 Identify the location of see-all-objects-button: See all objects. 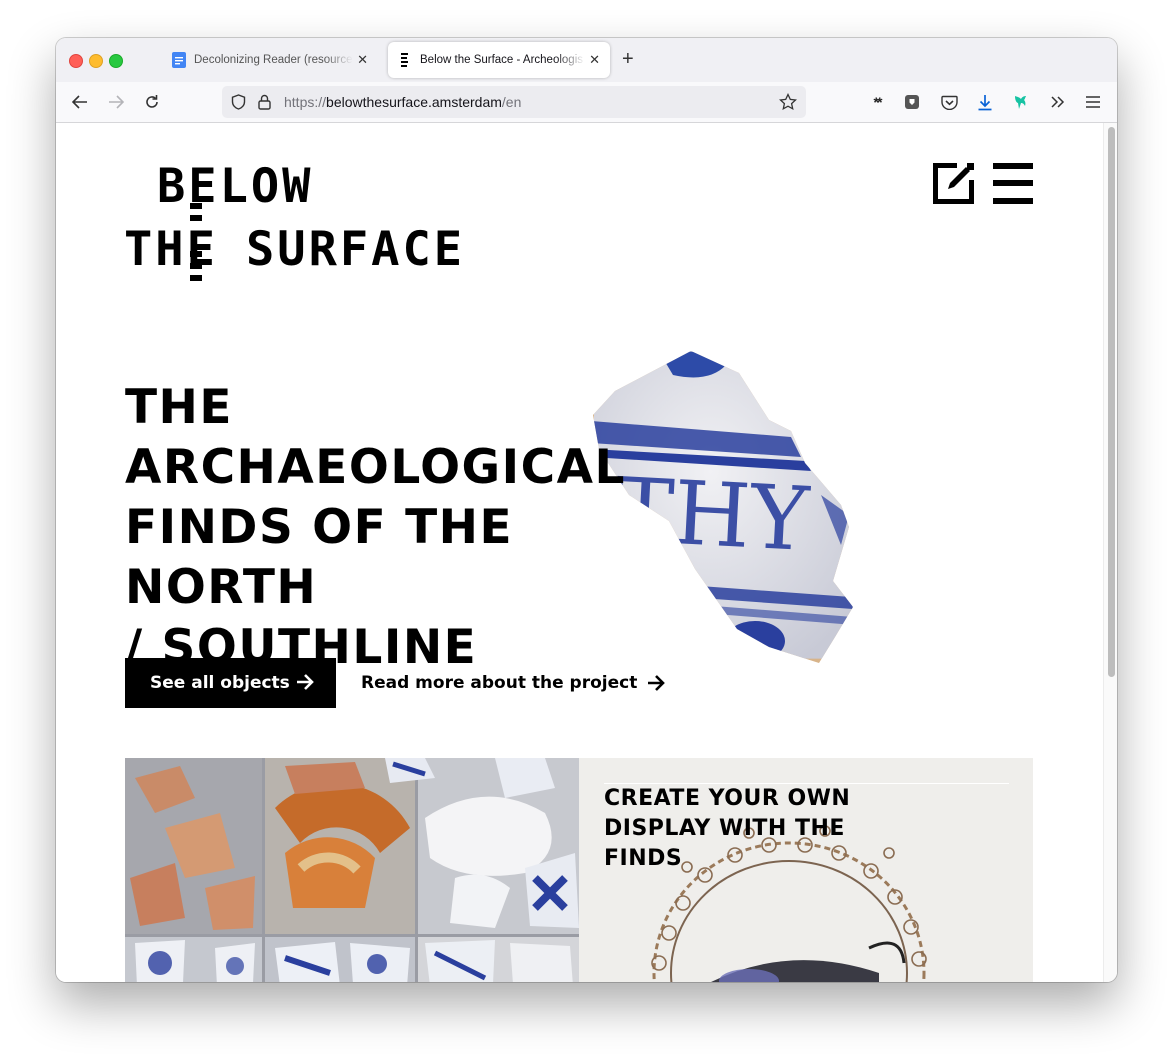
(230, 683).